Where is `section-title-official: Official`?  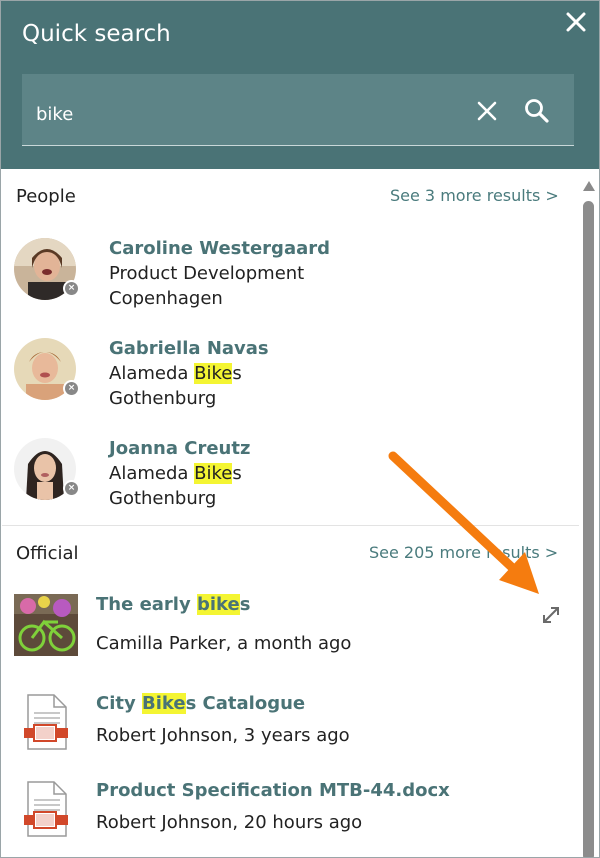 section-title-official: Official is located at coordinates (47, 553).